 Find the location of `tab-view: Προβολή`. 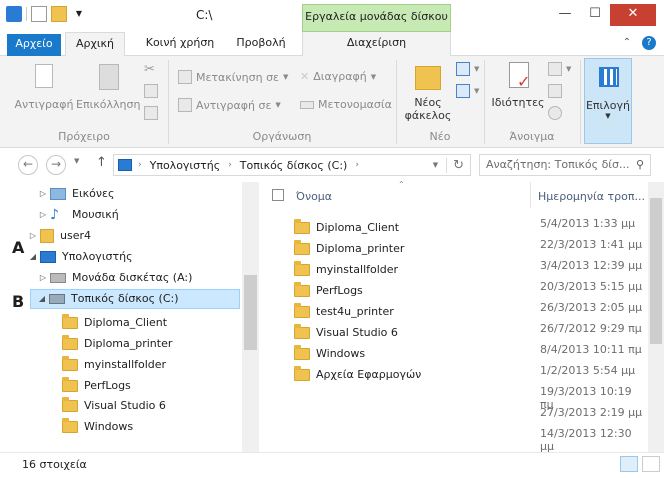

tab-view: Προβολή is located at coordinates (261, 44).